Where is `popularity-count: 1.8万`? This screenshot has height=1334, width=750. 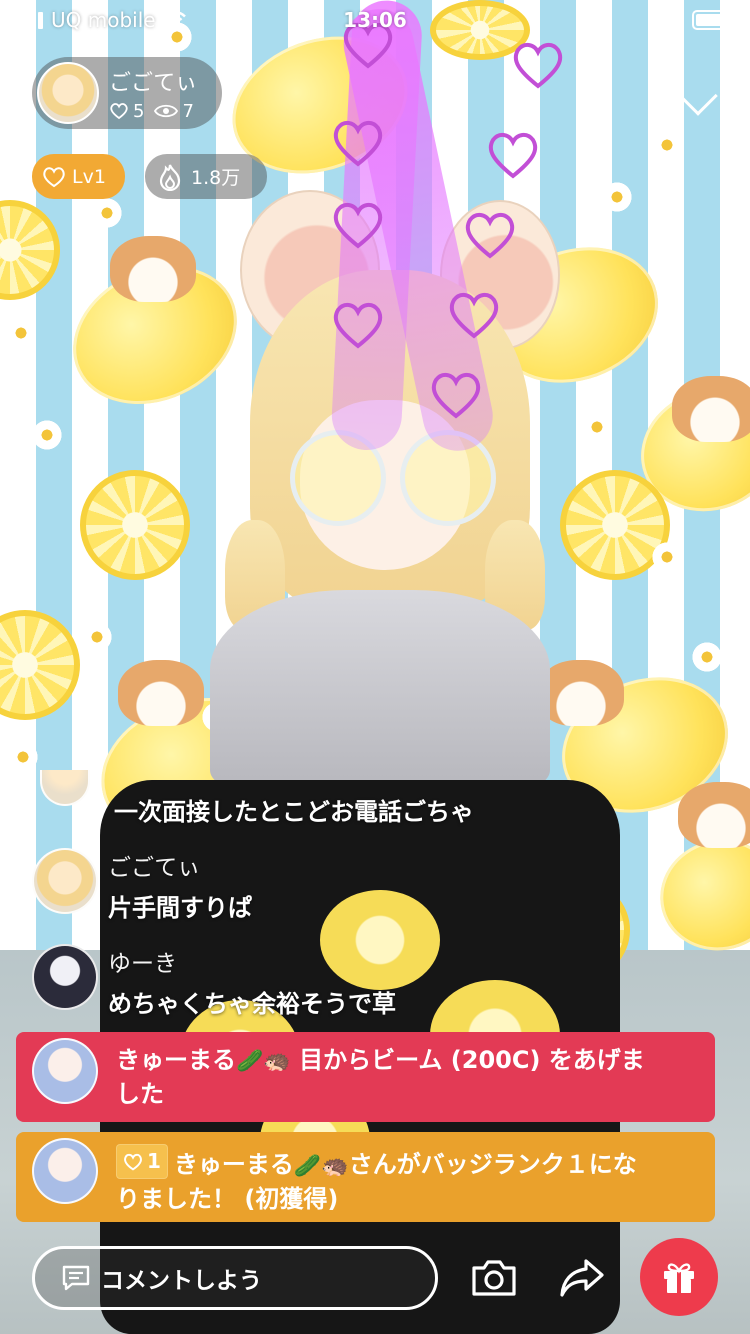
popularity-count: 1.8万 is located at coordinates (216, 178).